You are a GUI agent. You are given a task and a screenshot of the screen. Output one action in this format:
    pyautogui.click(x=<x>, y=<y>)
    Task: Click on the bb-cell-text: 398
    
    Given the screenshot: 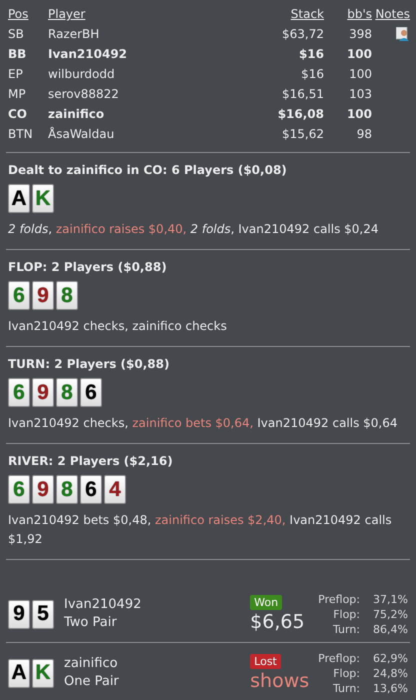 What is the action you would take?
    pyautogui.click(x=360, y=34)
    